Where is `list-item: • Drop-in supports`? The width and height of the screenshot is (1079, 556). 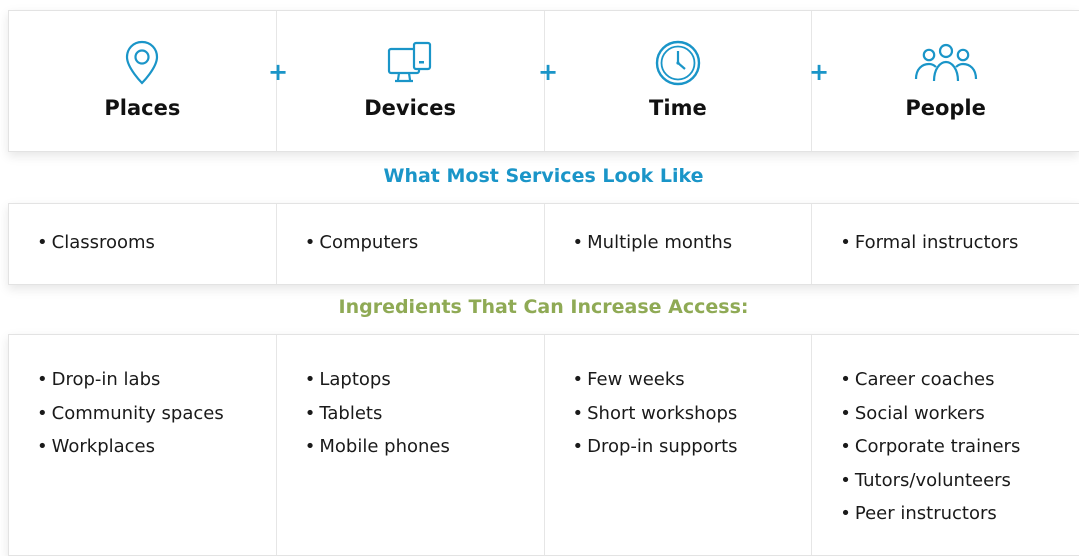
list-item: • Drop-in supports is located at coordinates (655, 446).